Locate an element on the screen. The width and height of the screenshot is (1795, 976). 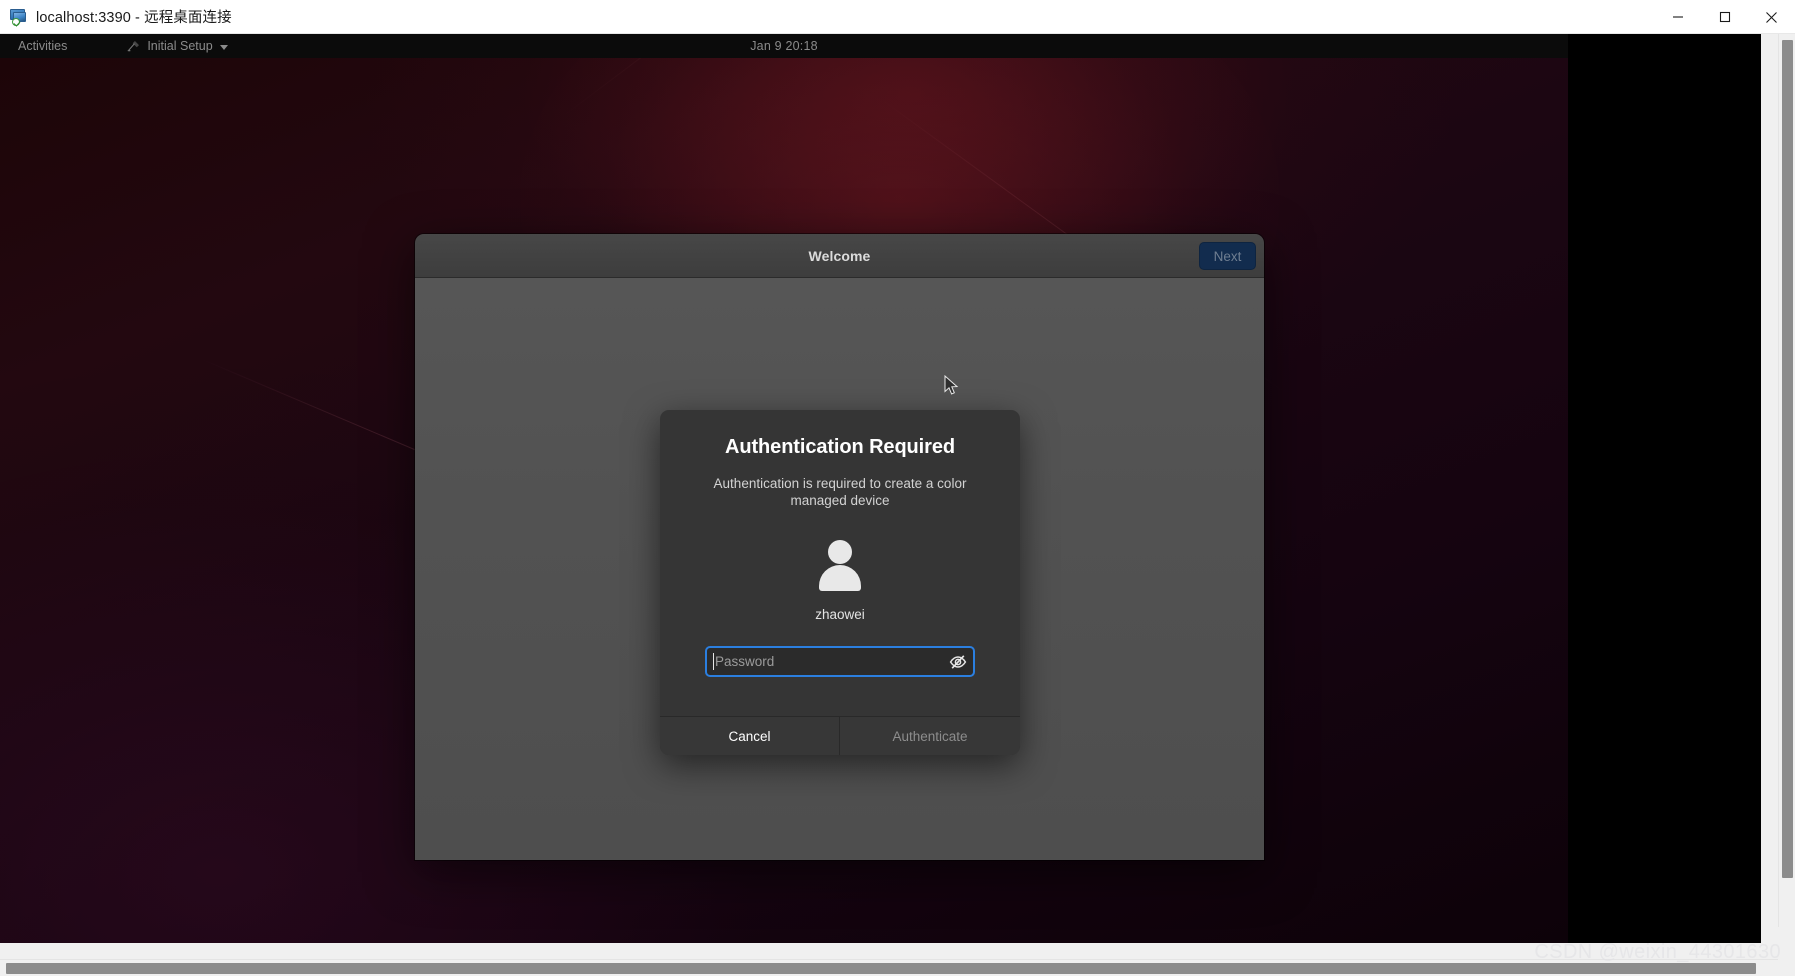
maximize-icon is located at coordinates (1724, 17).